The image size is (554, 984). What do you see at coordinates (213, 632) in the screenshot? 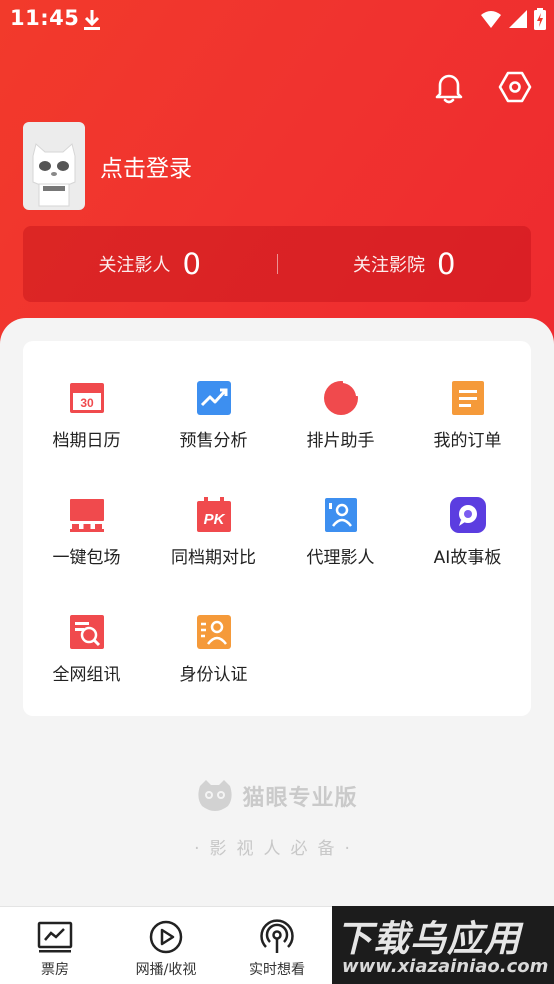
I see `identity-verify-icon` at bounding box center [213, 632].